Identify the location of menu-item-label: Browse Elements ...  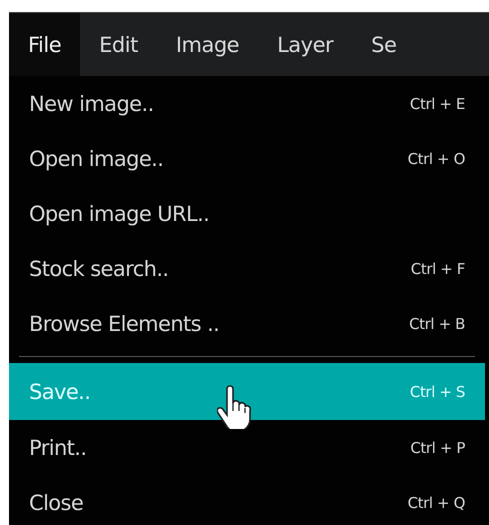
(124, 324).